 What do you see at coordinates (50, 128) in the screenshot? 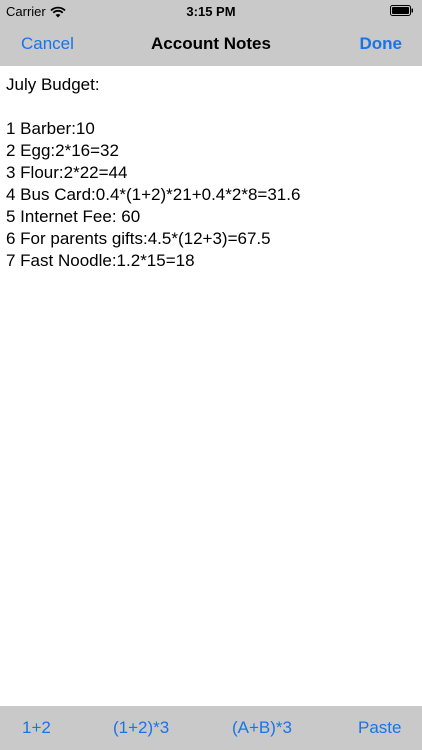
I see `note-line: 1 Barber:10` at bounding box center [50, 128].